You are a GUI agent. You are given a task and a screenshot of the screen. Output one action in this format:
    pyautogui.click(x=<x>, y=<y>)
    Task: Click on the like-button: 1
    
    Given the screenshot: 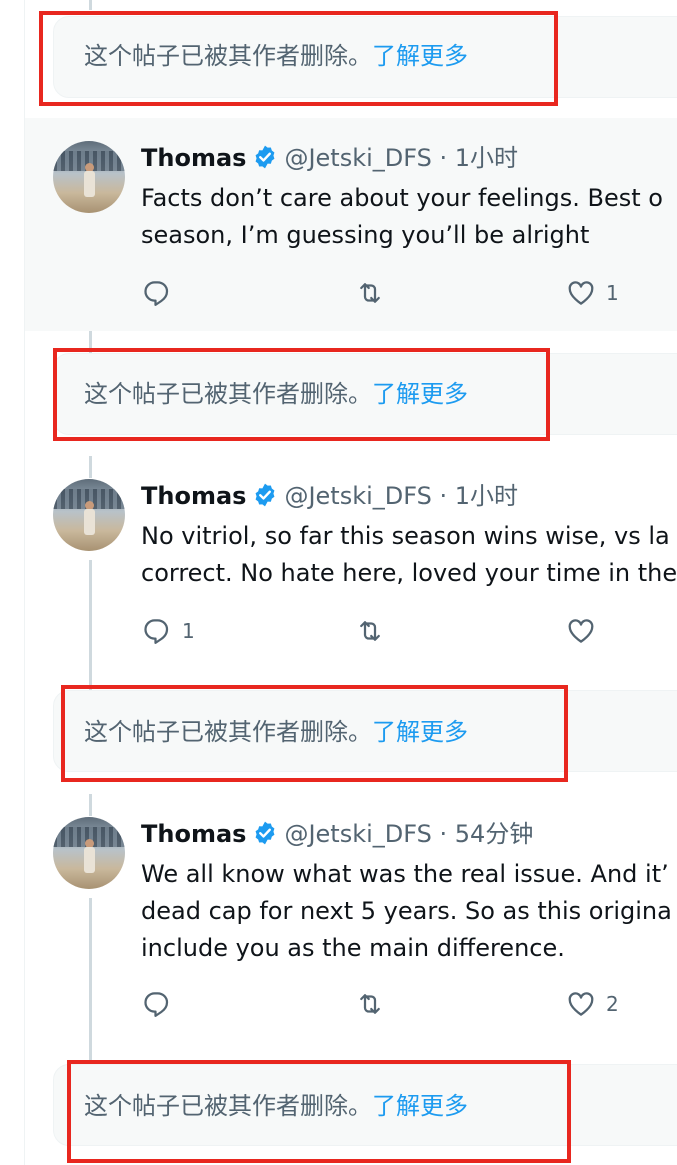 What is the action you would take?
    pyautogui.click(x=592, y=293)
    